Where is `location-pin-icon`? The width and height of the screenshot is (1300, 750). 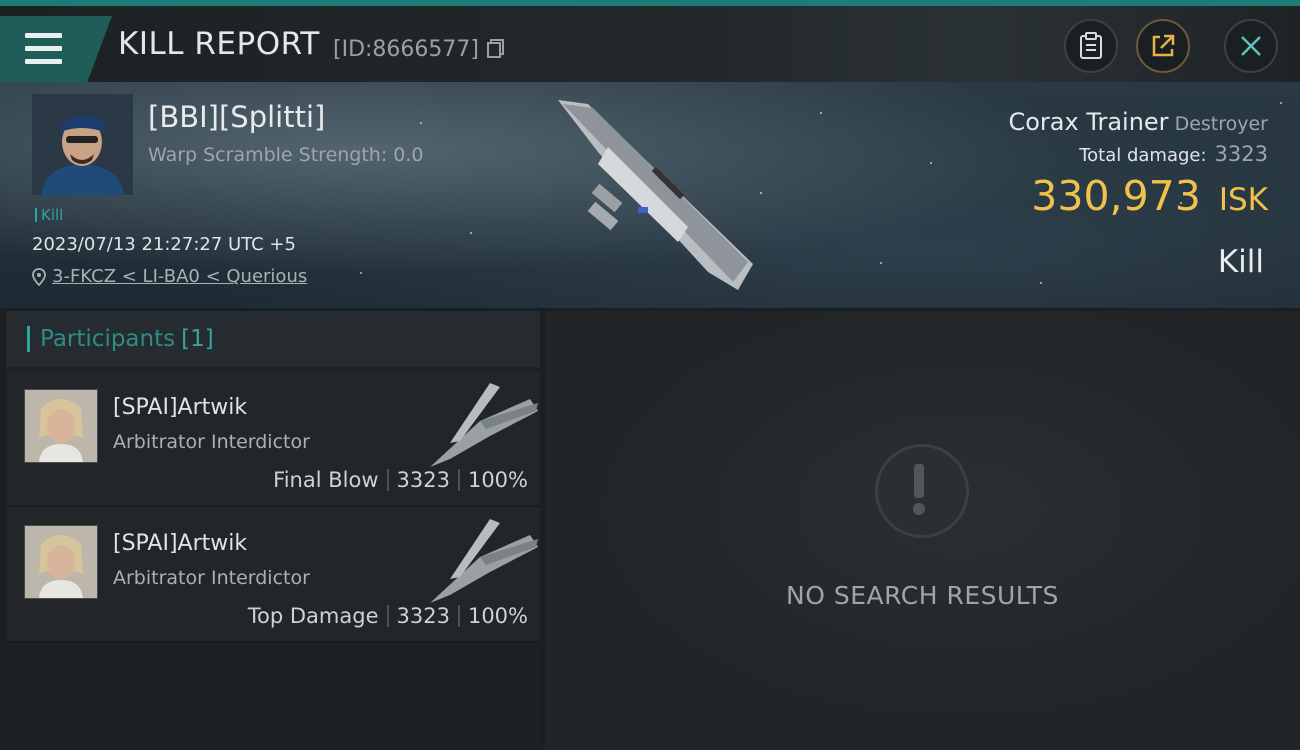 location-pin-icon is located at coordinates (39, 276).